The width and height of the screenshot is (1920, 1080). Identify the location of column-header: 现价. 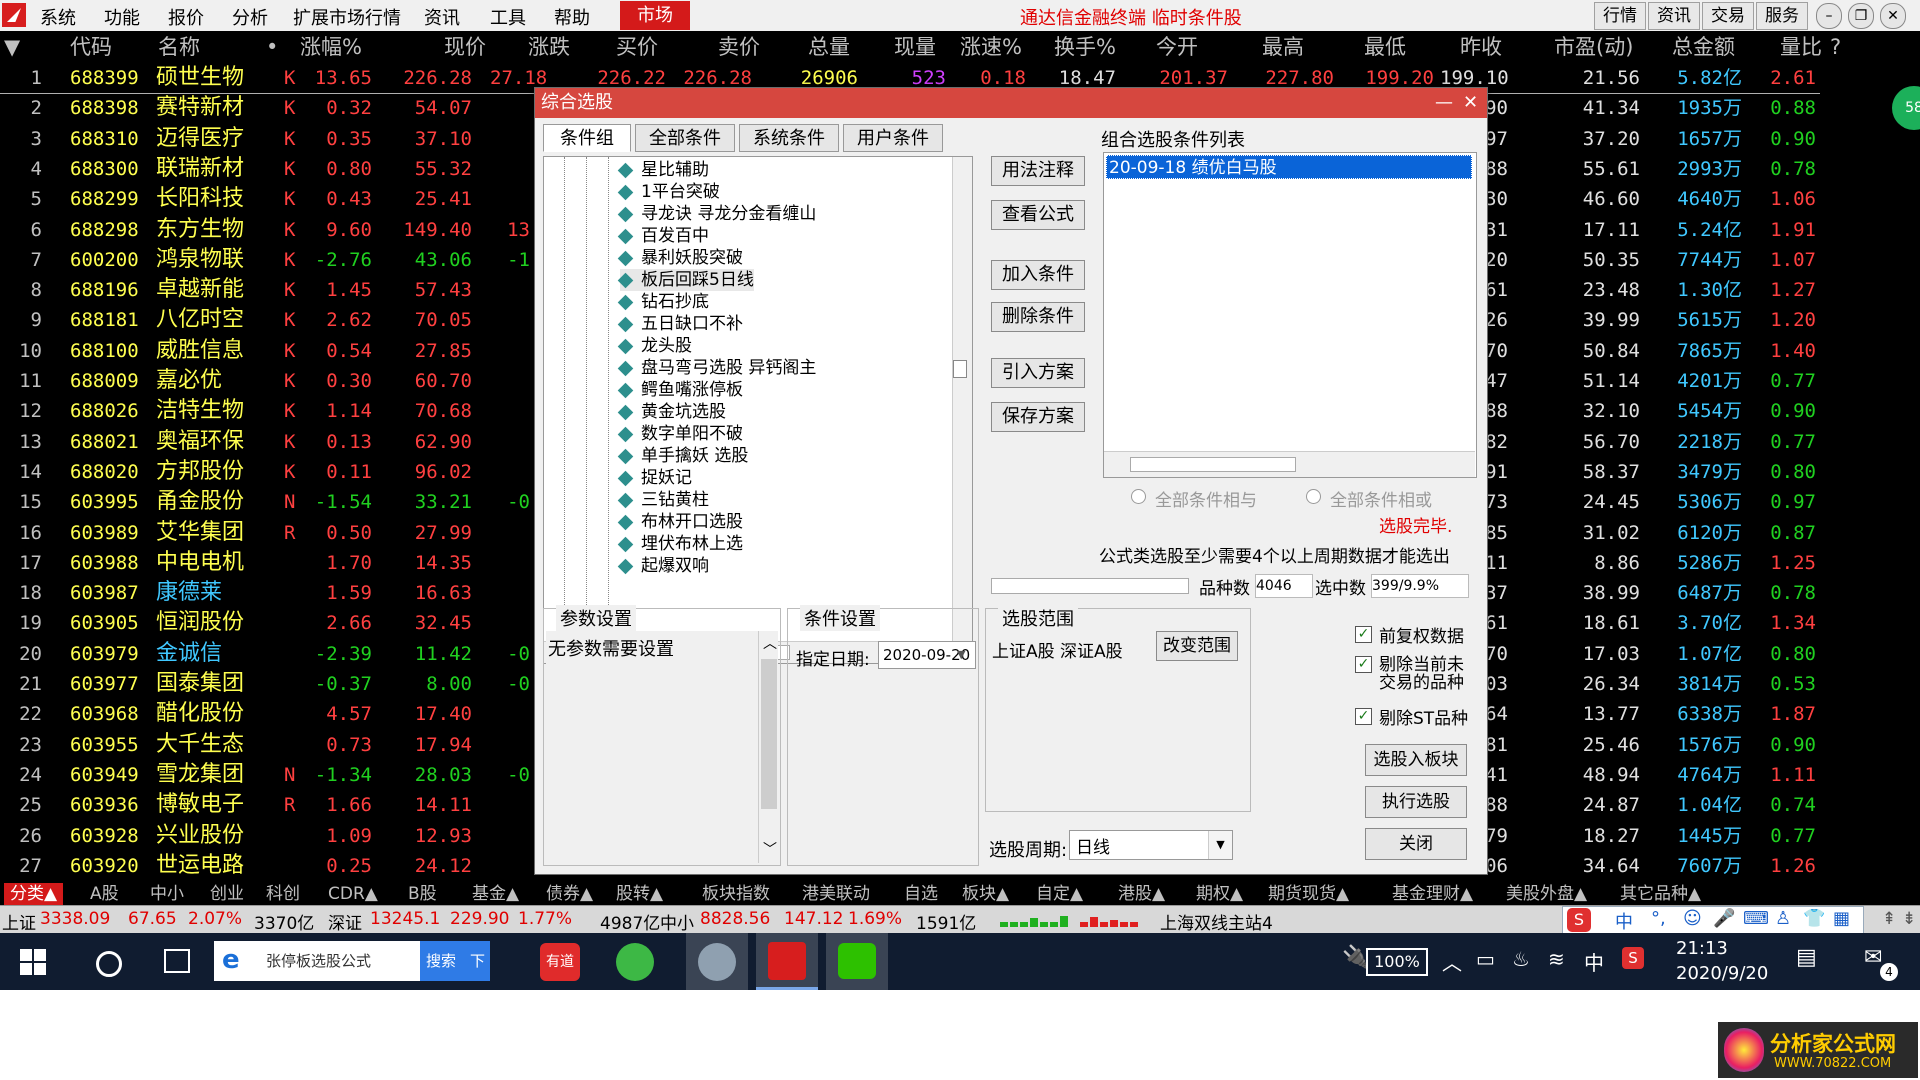
(465, 47).